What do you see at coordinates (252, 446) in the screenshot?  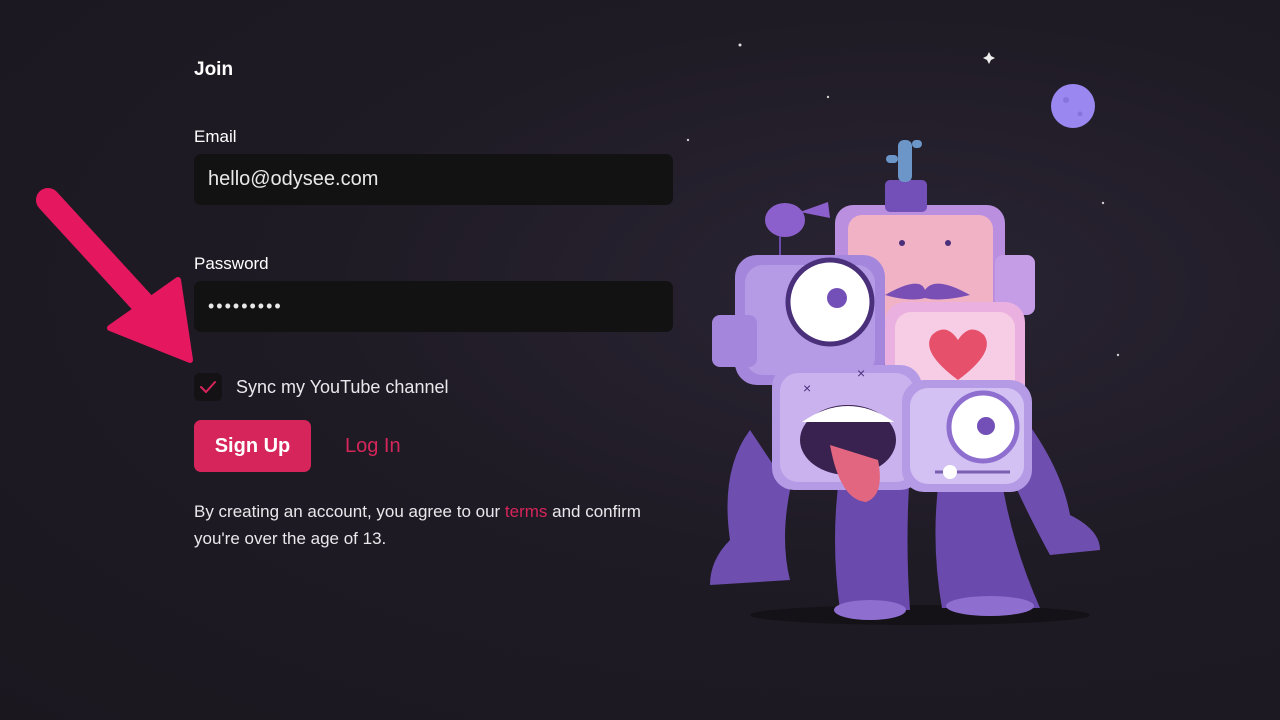 I see `signup-button: Sign Up` at bounding box center [252, 446].